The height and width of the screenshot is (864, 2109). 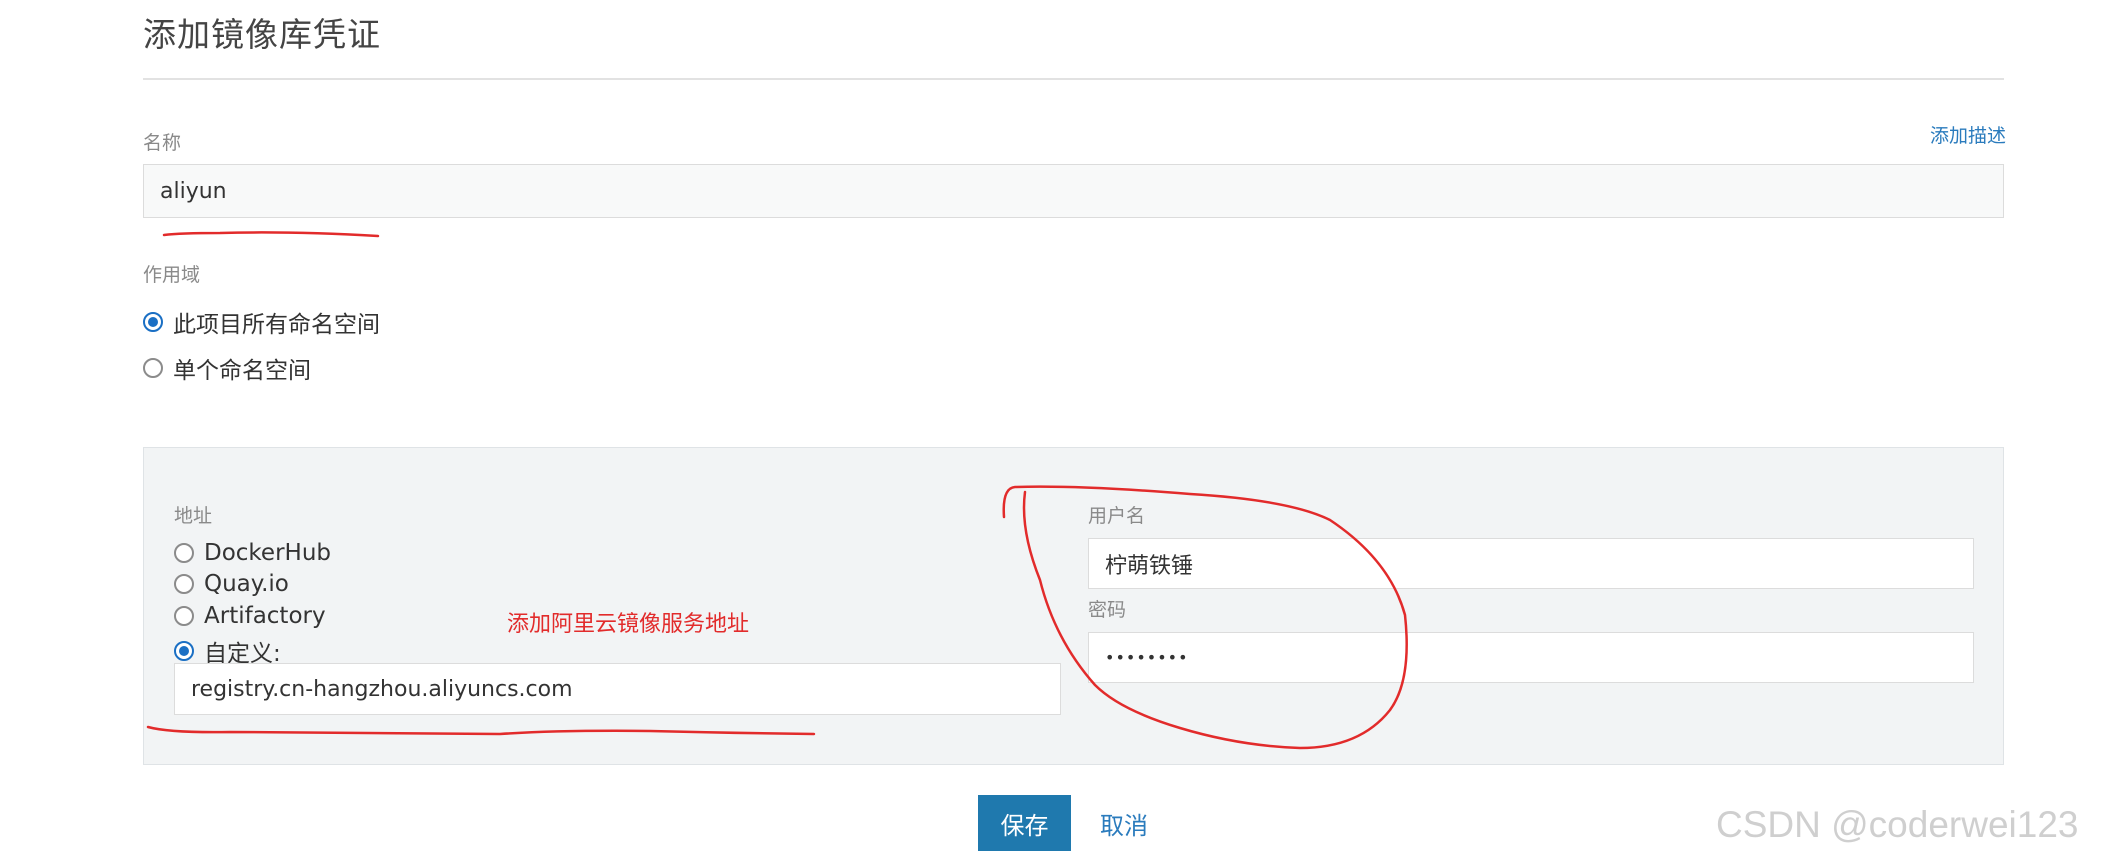 What do you see at coordinates (1117, 516) in the screenshot?
I see `username-label: 用户名` at bounding box center [1117, 516].